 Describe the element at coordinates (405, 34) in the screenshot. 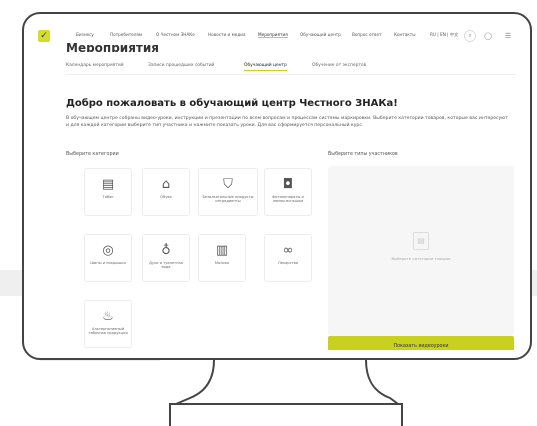

I see `nav-item-contacts: Контакты` at that location.